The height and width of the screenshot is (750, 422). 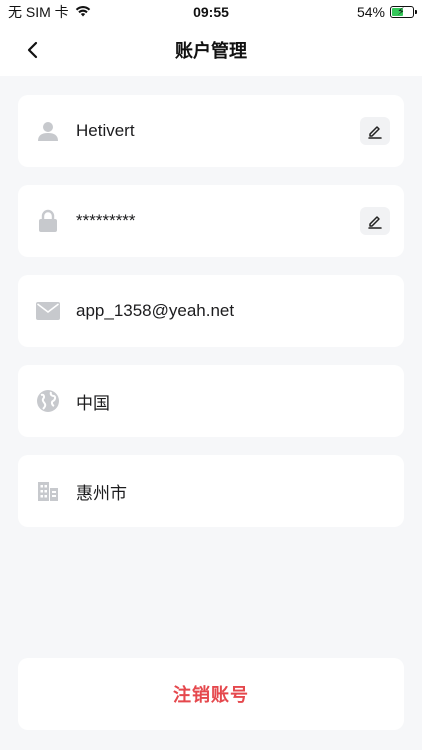 I want to click on city-card: 惠州市, so click(x=211, y=491).